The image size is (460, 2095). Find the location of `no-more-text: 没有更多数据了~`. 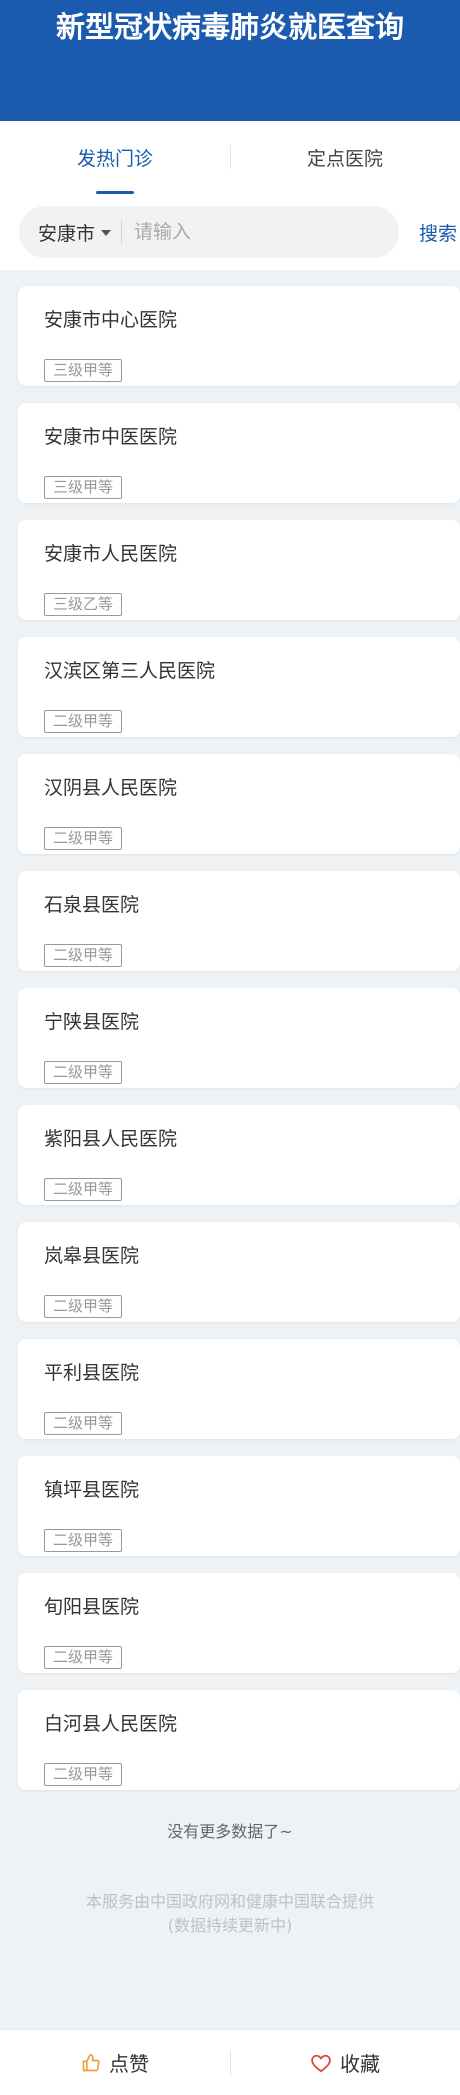

no-more-text: 没有更多数据了~ is located at coordinates (230, 1831).